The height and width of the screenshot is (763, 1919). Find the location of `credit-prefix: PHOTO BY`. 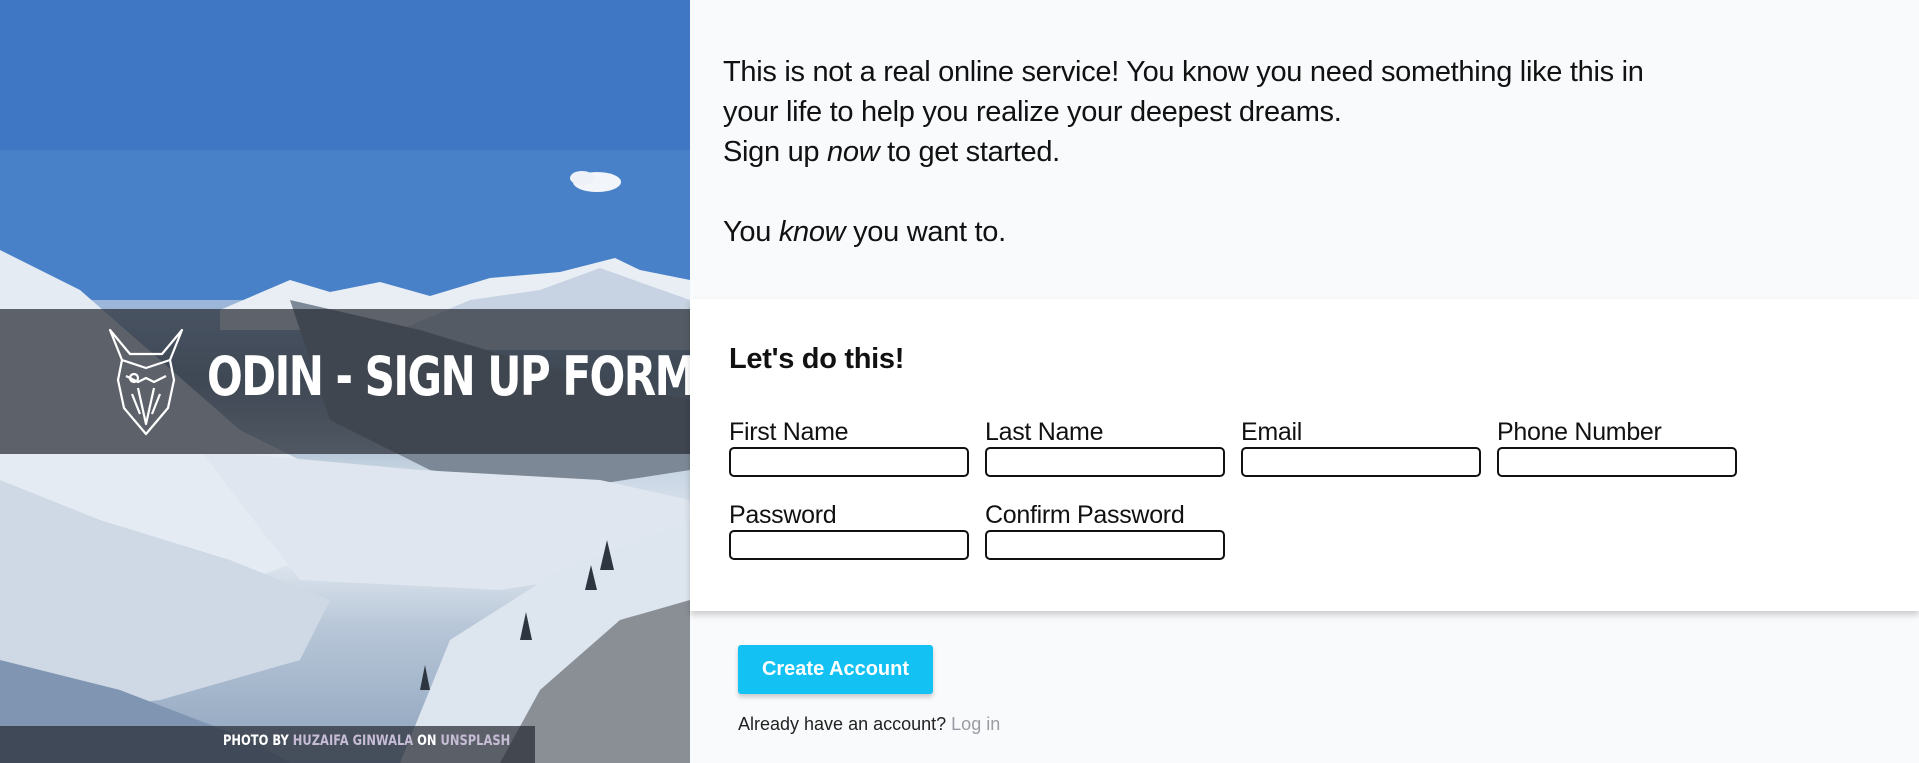

credit-prefix: PHOTO BY is located at coordinates (256, 741).